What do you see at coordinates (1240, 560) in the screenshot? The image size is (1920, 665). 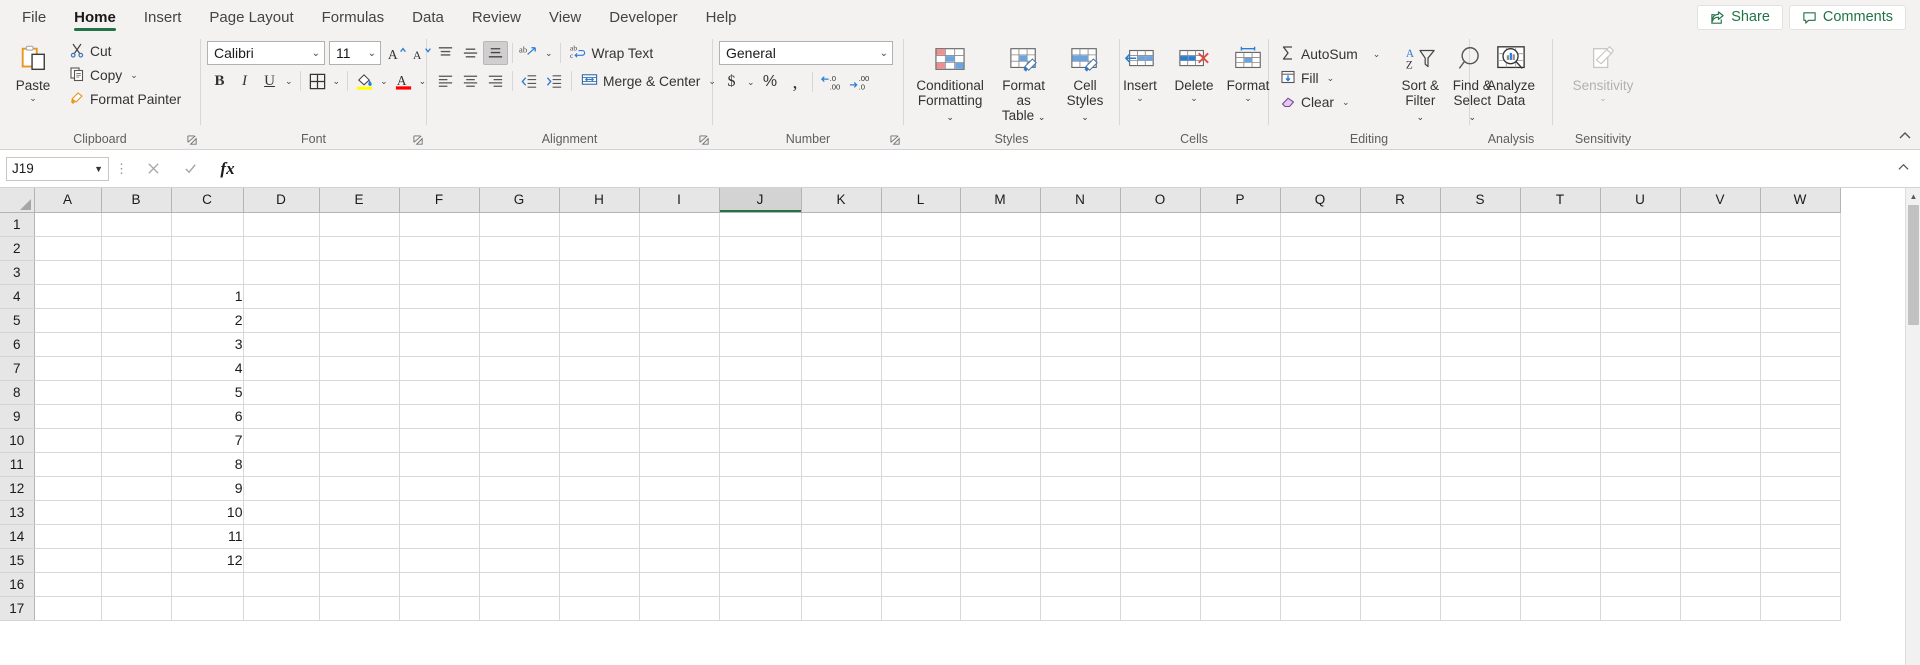 I see `cell-P15` at bounding box center [1240, 560].